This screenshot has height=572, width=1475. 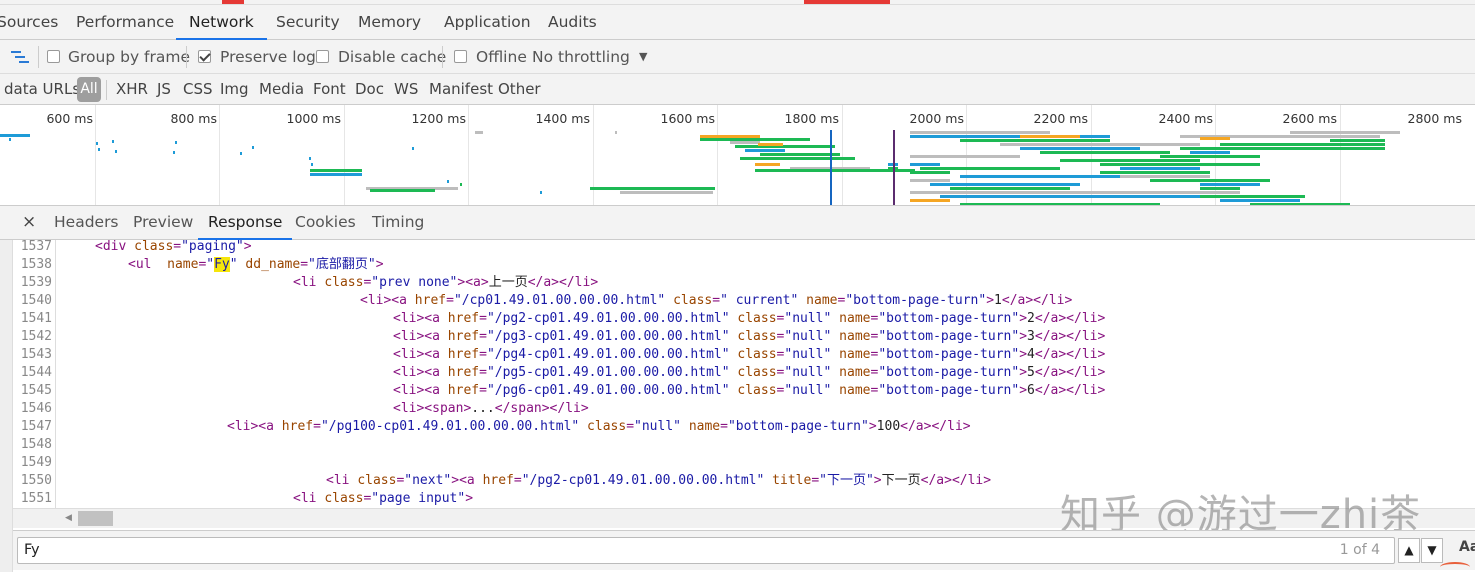 What do you see at coordinates (1409, 550) in the screenshot?
I see `search-previous-button: ▲` at bounding box center [1409, 550].